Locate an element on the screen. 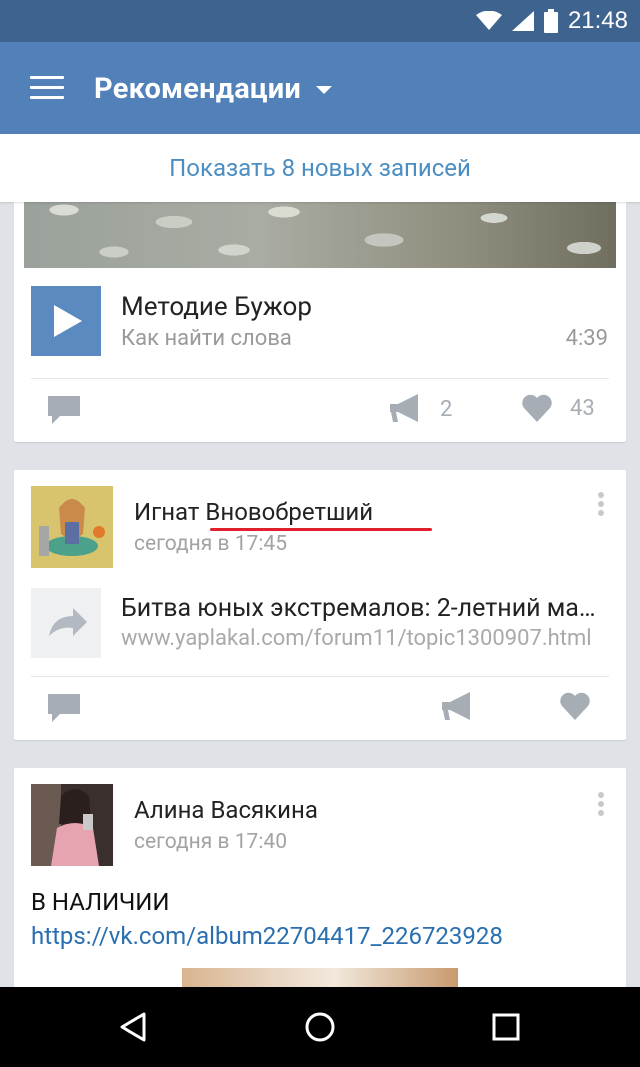 Image resolution: width=640 pixels, height=1067 pixels. post-author: Игнат Вновобретший is located at coordinates (253, 512).